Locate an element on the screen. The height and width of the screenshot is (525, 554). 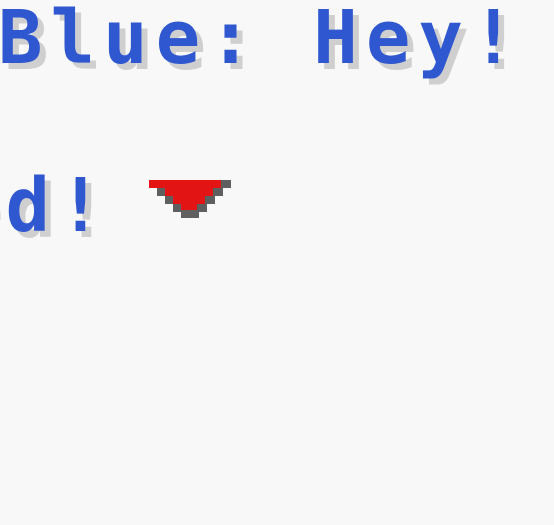
dialog-text-line-1: Blue: Hey! R is located at coordinates (262, 40).